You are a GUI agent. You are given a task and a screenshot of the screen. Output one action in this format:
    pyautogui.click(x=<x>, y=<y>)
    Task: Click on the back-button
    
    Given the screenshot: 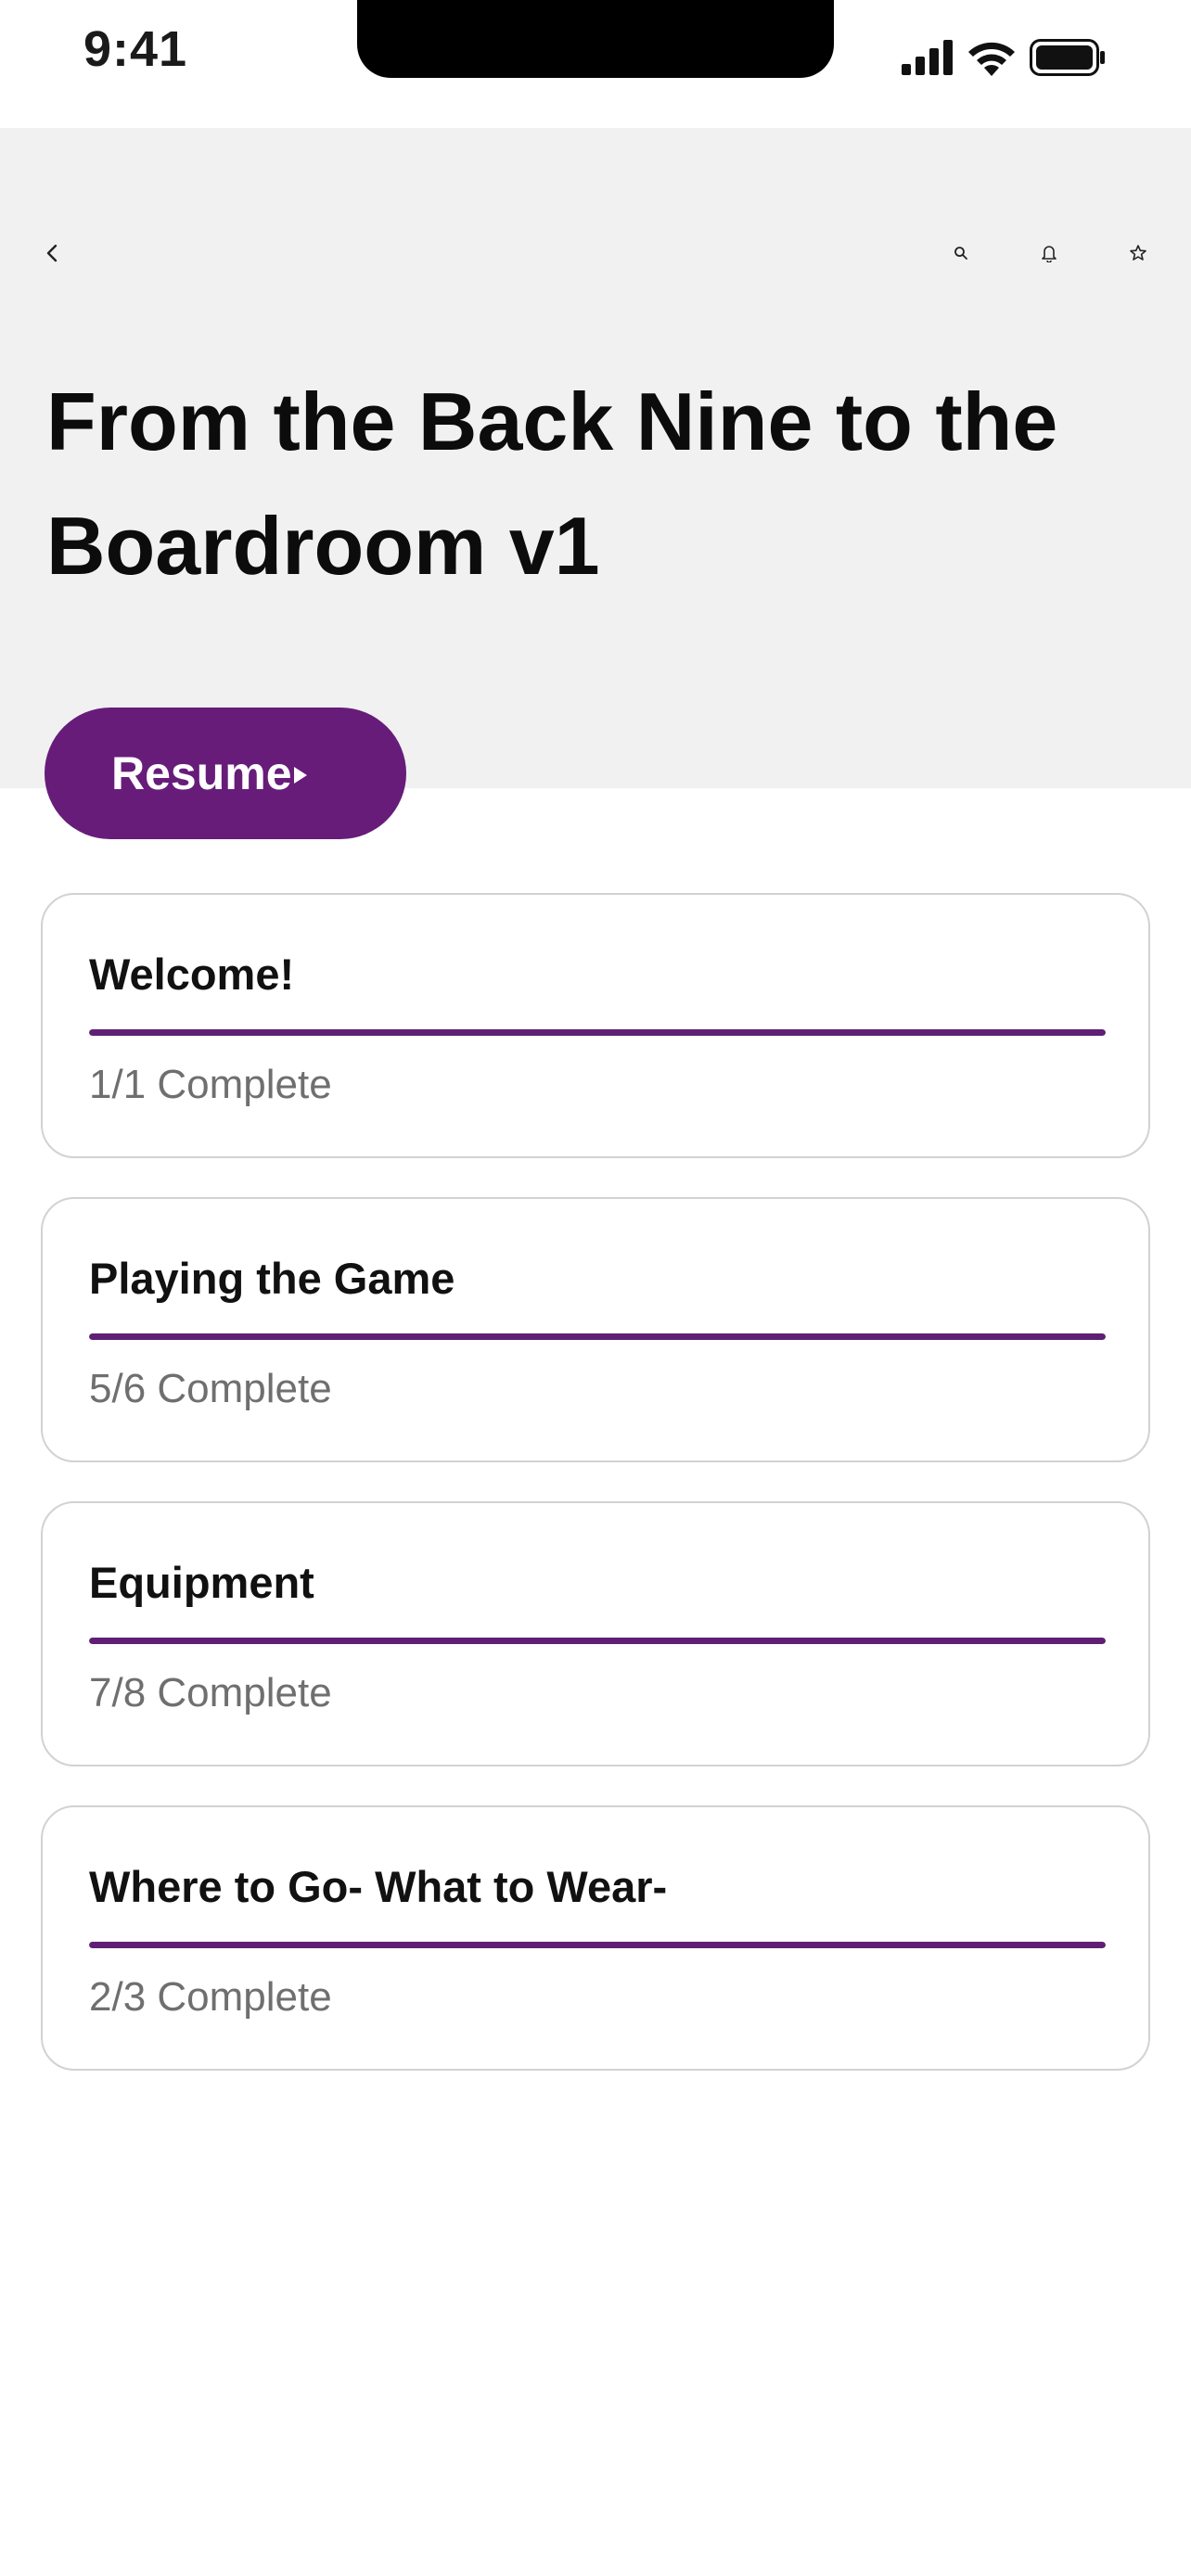 What is the action you would take?
    pyautogui.click(x=52, y=253)
    